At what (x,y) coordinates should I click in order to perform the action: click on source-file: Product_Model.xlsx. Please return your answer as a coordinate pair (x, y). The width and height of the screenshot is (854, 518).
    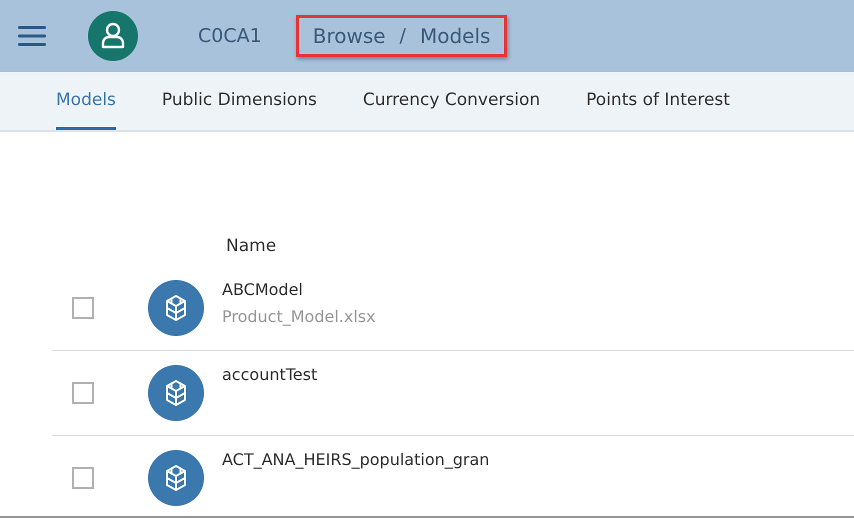
    Looking at the image, I should click on (299, 316).